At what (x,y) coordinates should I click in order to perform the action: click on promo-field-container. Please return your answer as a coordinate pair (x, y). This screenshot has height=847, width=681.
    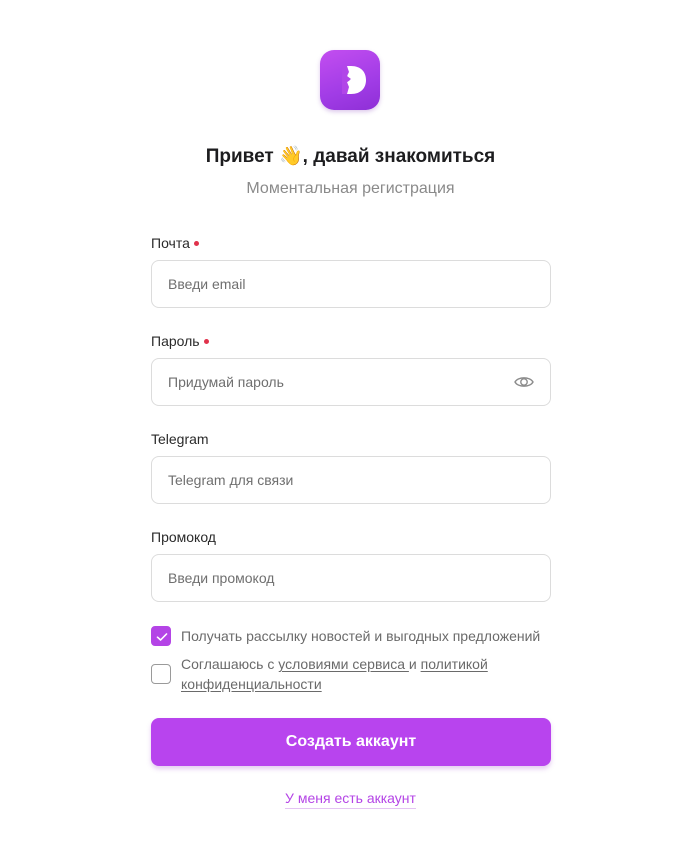
    Looking at the image, I should click on (351, 578).